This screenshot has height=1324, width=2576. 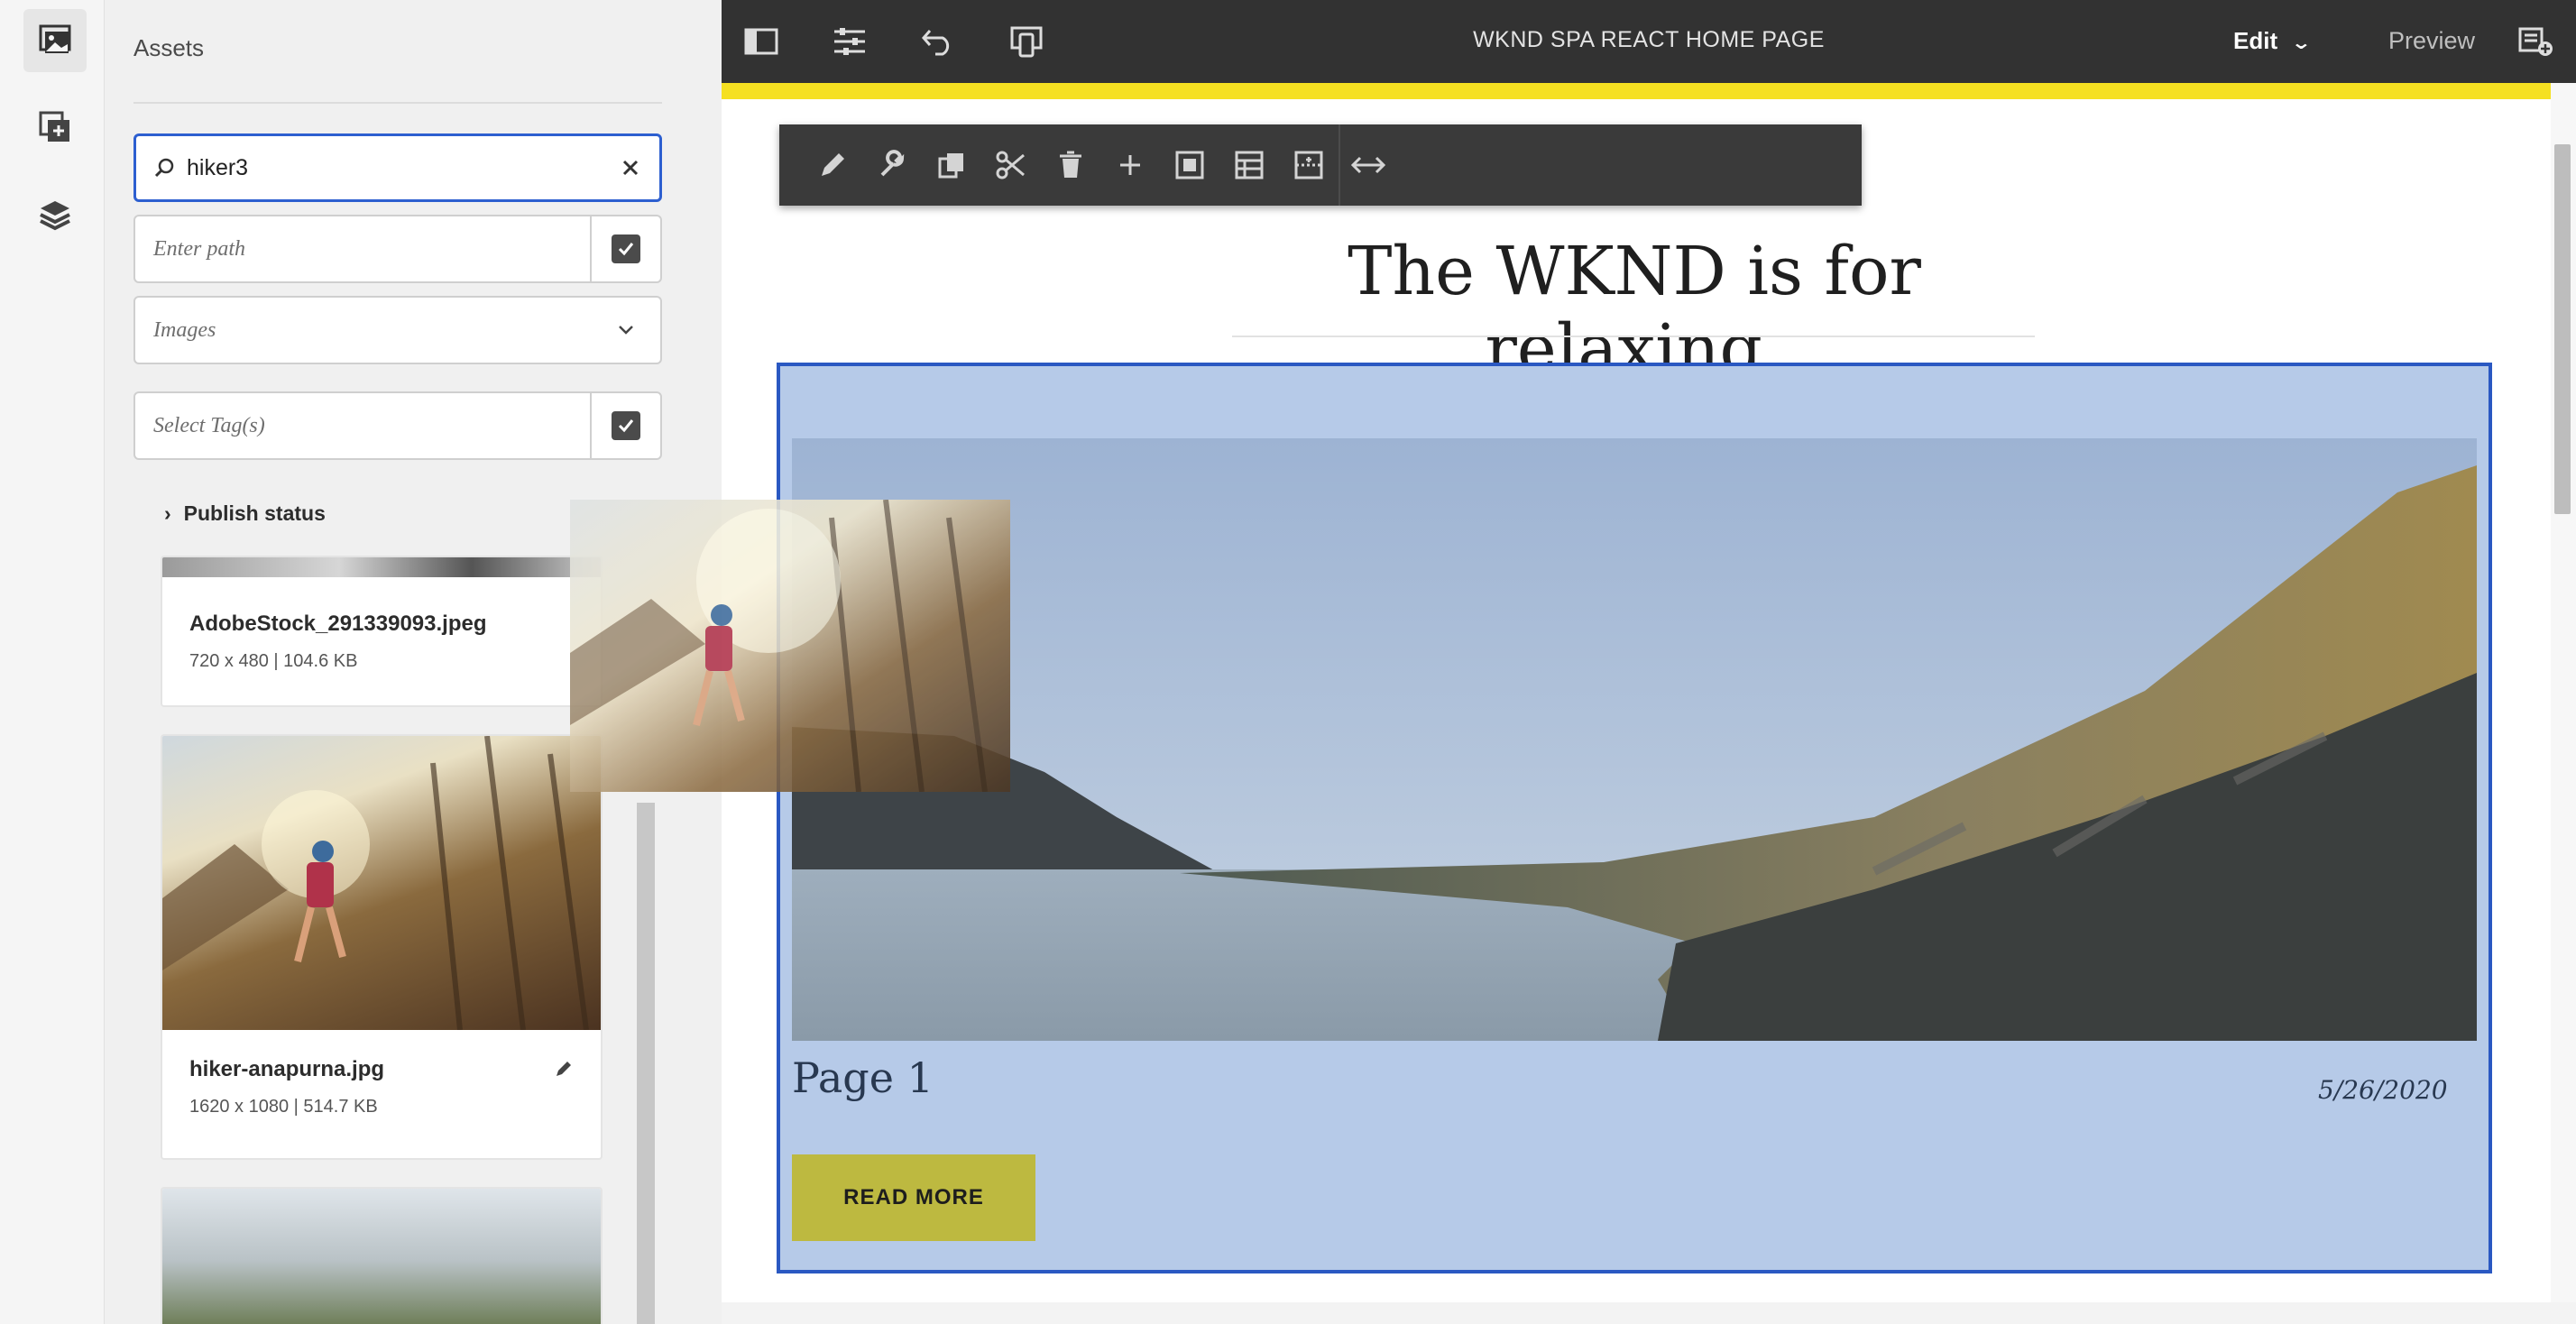 What do you see at coordinates (274, 661) in the screenshot?
I see `asset-meta: 720 x 480 | 104.6 KB` at bounding box center [274, 661].